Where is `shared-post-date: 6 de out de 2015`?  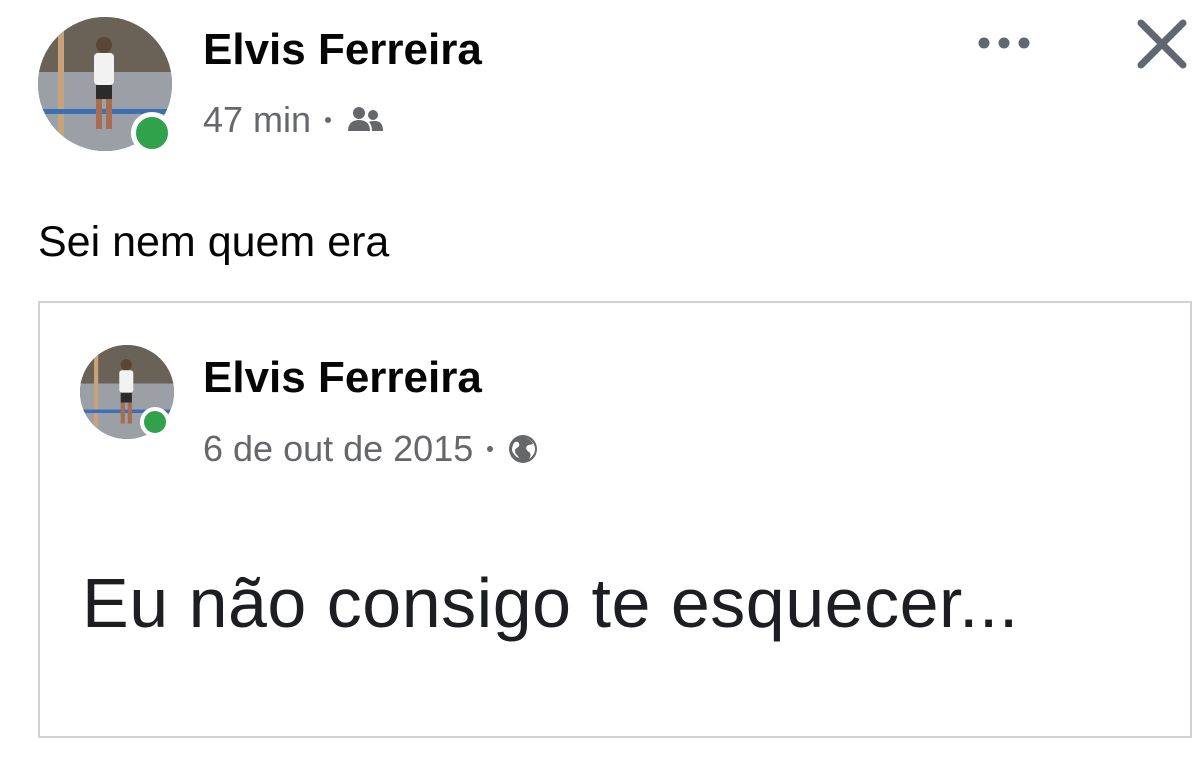 shared-post-date: 6 de out de 2015 is located at coordinates (338, 449).